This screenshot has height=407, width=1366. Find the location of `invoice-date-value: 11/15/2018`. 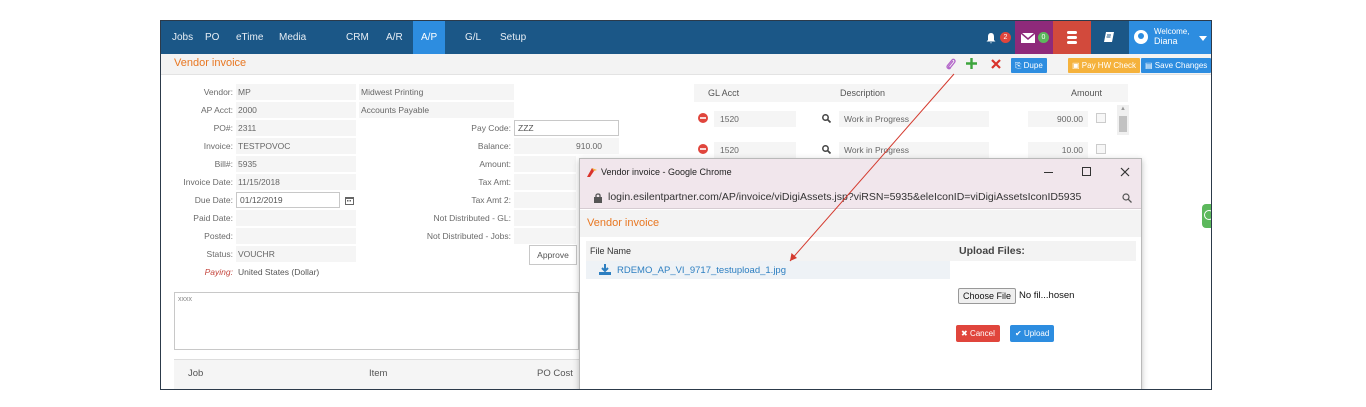

invoice-date-value: 11/15/2018 is located at coordinates (296, 182).